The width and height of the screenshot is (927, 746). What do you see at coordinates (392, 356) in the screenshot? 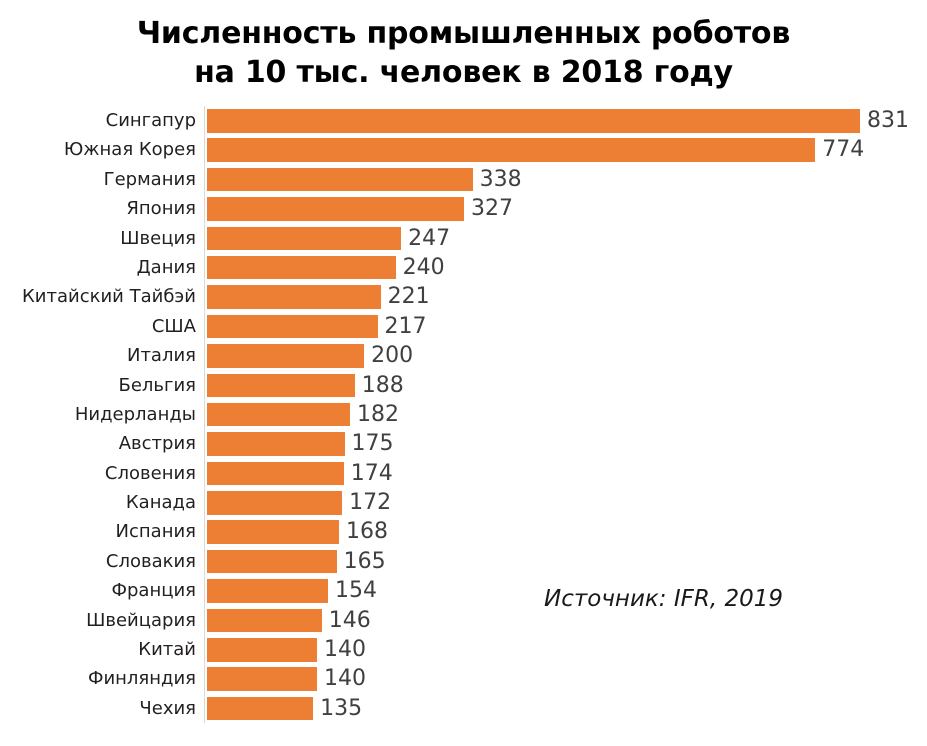
I see `bar-value-label: 200` at bounding box center [392, 356].